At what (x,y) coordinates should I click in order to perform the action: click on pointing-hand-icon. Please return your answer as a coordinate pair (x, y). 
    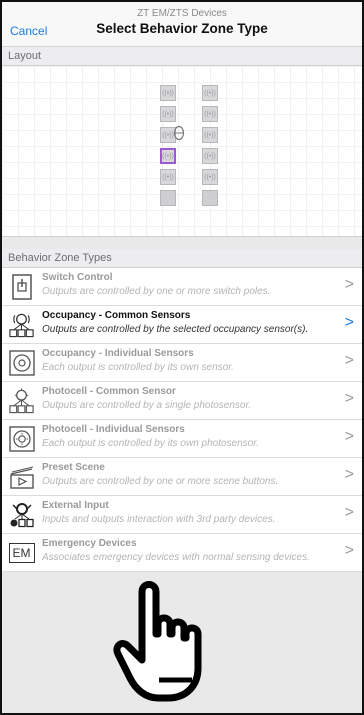
    Looking at the image, I should click on (179, 639).